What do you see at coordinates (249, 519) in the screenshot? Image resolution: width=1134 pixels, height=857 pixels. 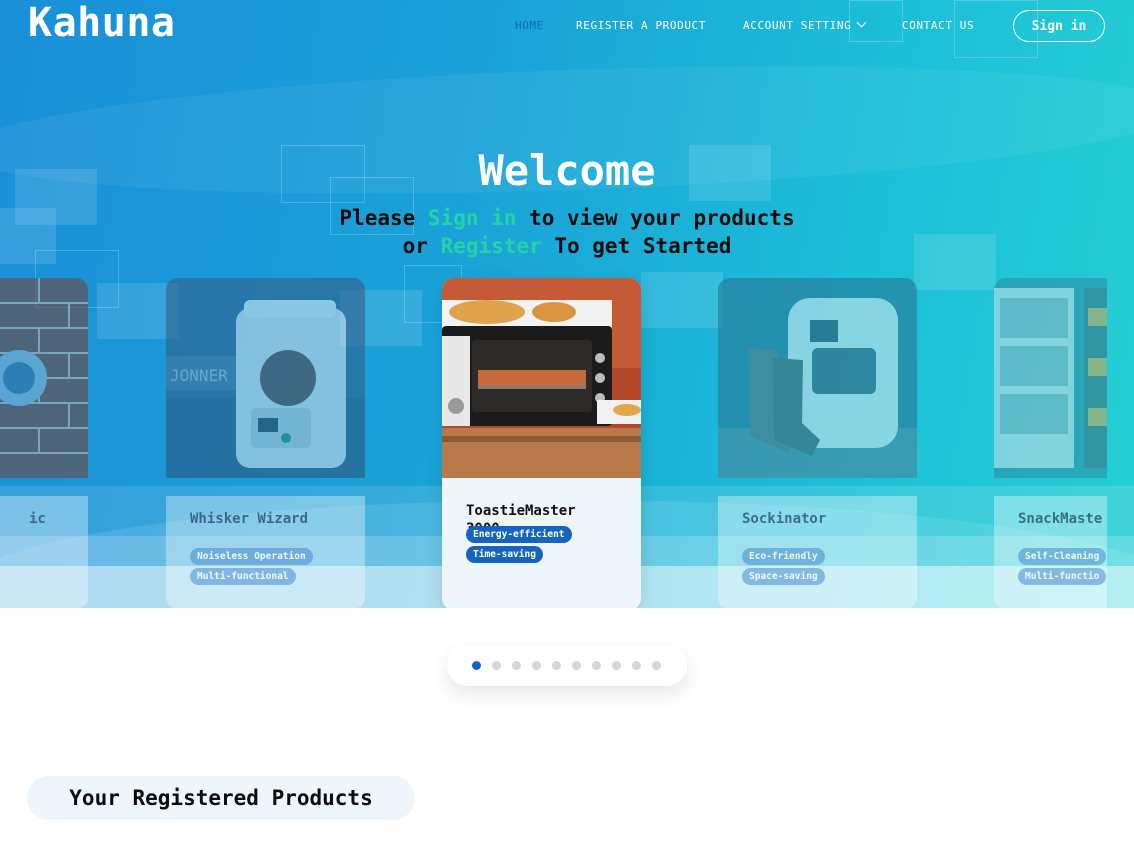 I see `product-name: Whisker Wizard` at bounding box center [249, 519].